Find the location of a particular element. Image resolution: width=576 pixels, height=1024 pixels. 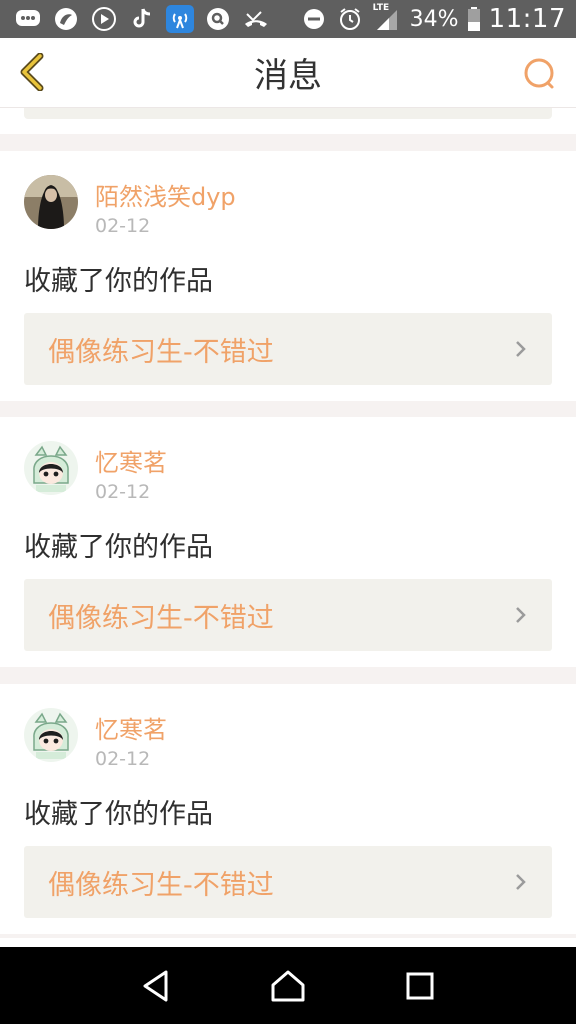

back-icon is located at coordinates (155, 985).